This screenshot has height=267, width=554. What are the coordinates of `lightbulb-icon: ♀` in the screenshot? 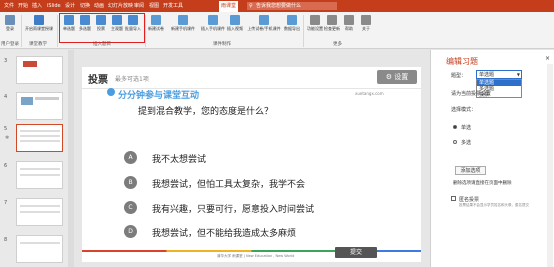 It's located at (251, 6).